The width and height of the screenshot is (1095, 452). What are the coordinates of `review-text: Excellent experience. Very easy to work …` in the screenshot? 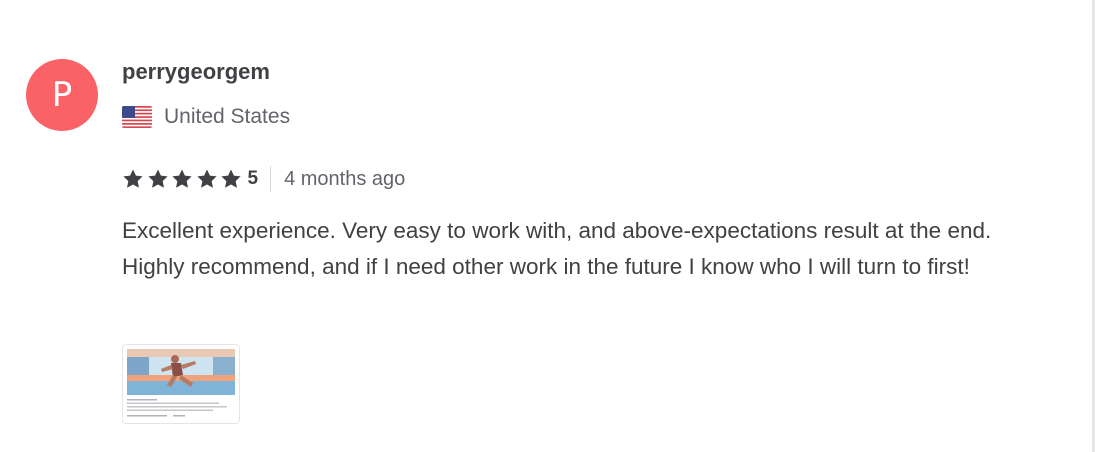 It's located at (557, 248).